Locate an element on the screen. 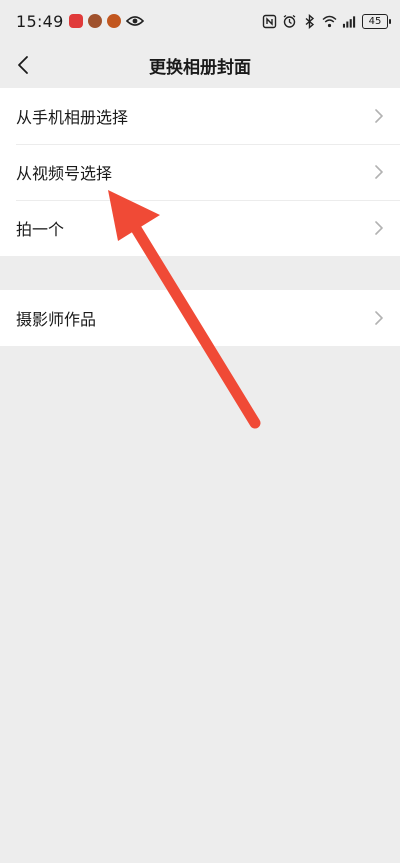 This screenshot has height=863, width=400. menu-item-label: 拍一个 is located at coordinates (40, 229).